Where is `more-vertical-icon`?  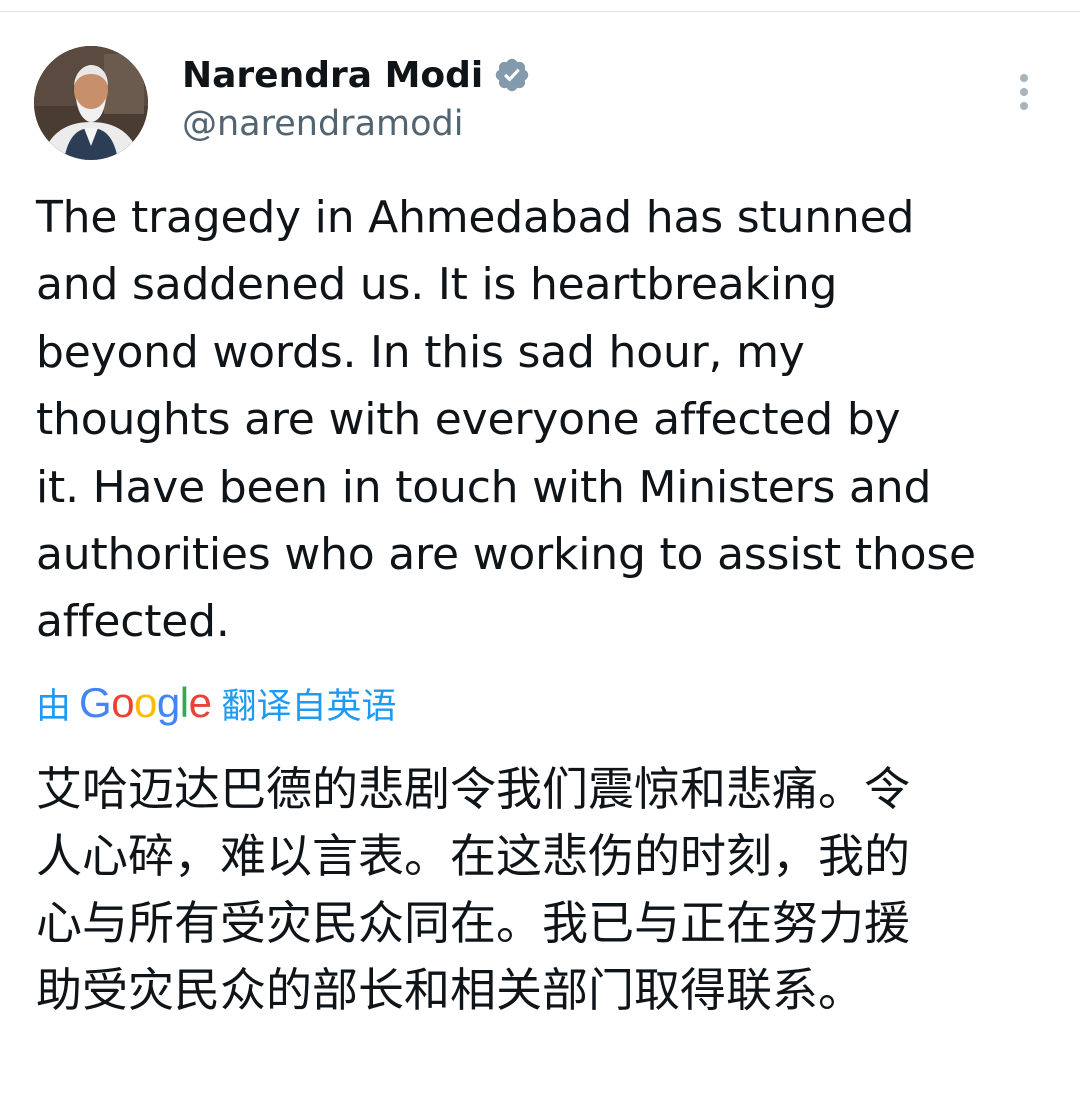
more-vertical-icon is located at coordinates (1024, 92).